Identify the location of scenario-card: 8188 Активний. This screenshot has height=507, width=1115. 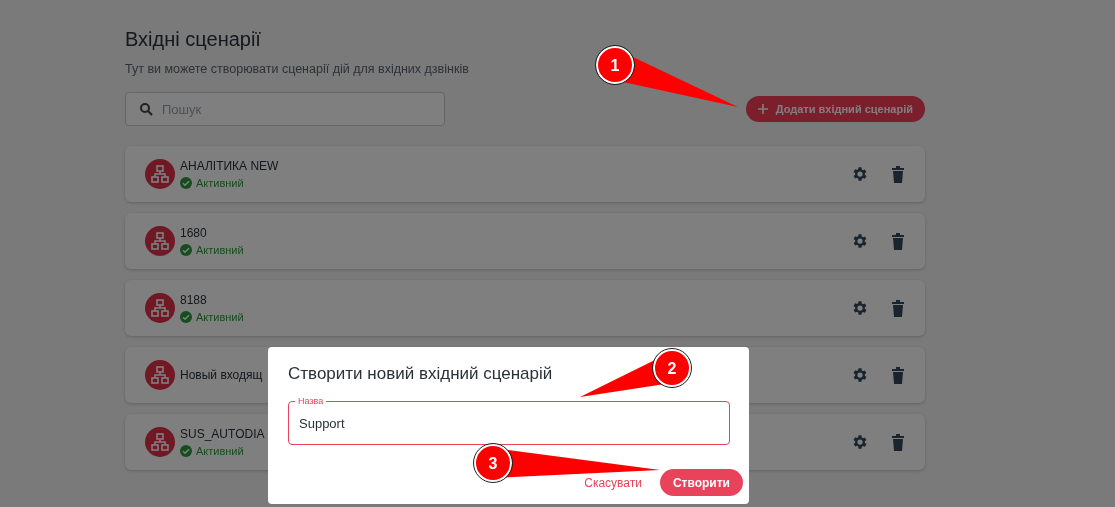
(525, 308).